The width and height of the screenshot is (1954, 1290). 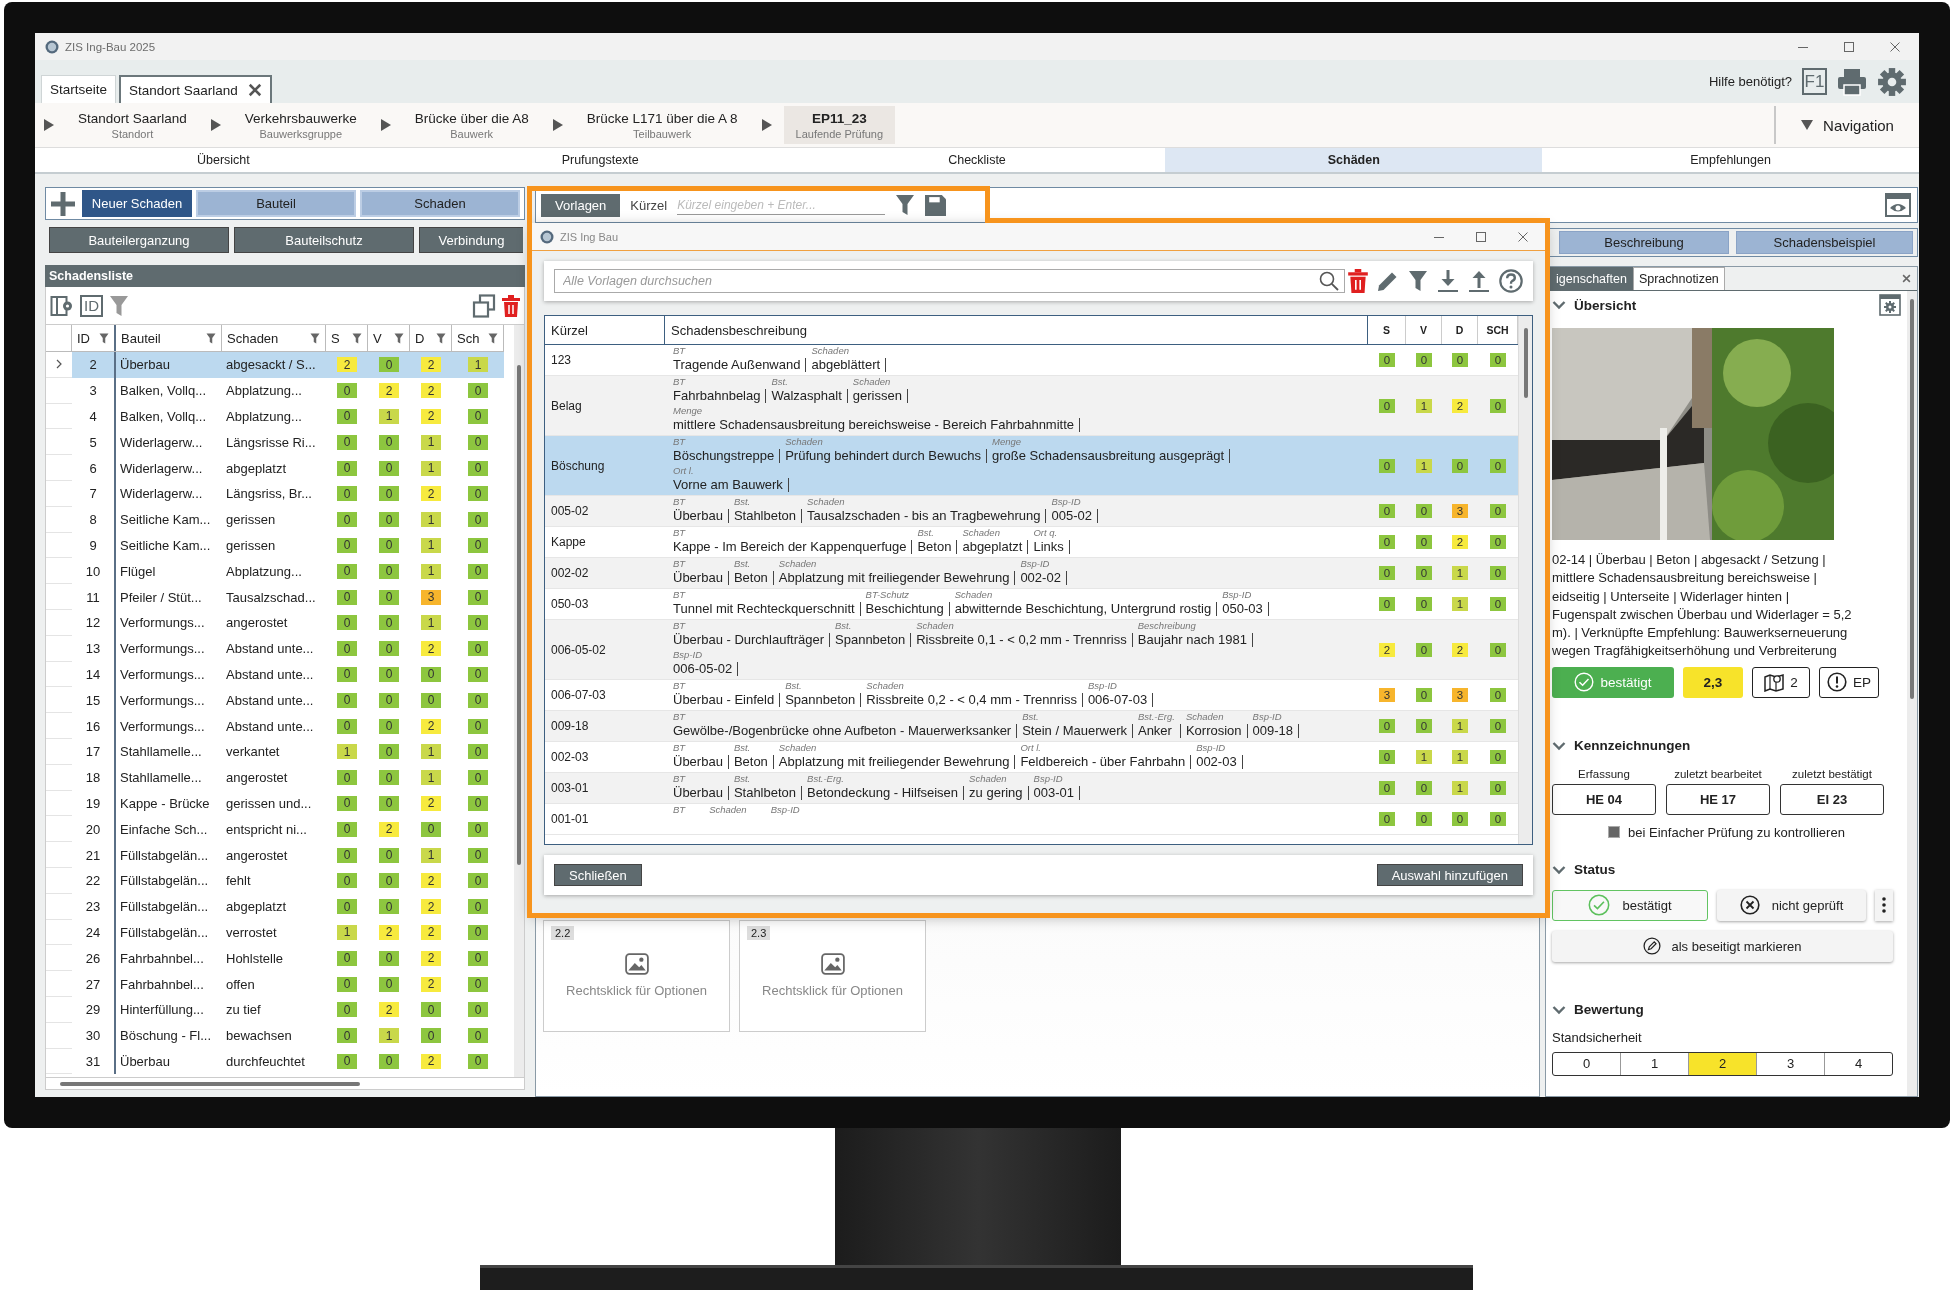 I want to click on tab: Schäden, so click(x=1354, y=160).